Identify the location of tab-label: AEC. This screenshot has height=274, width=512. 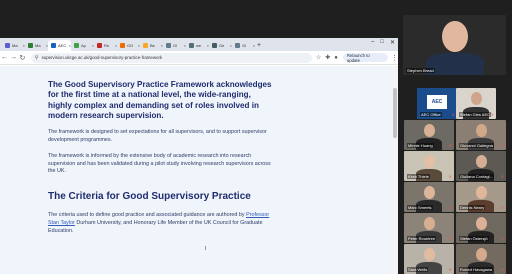
(62, 45).